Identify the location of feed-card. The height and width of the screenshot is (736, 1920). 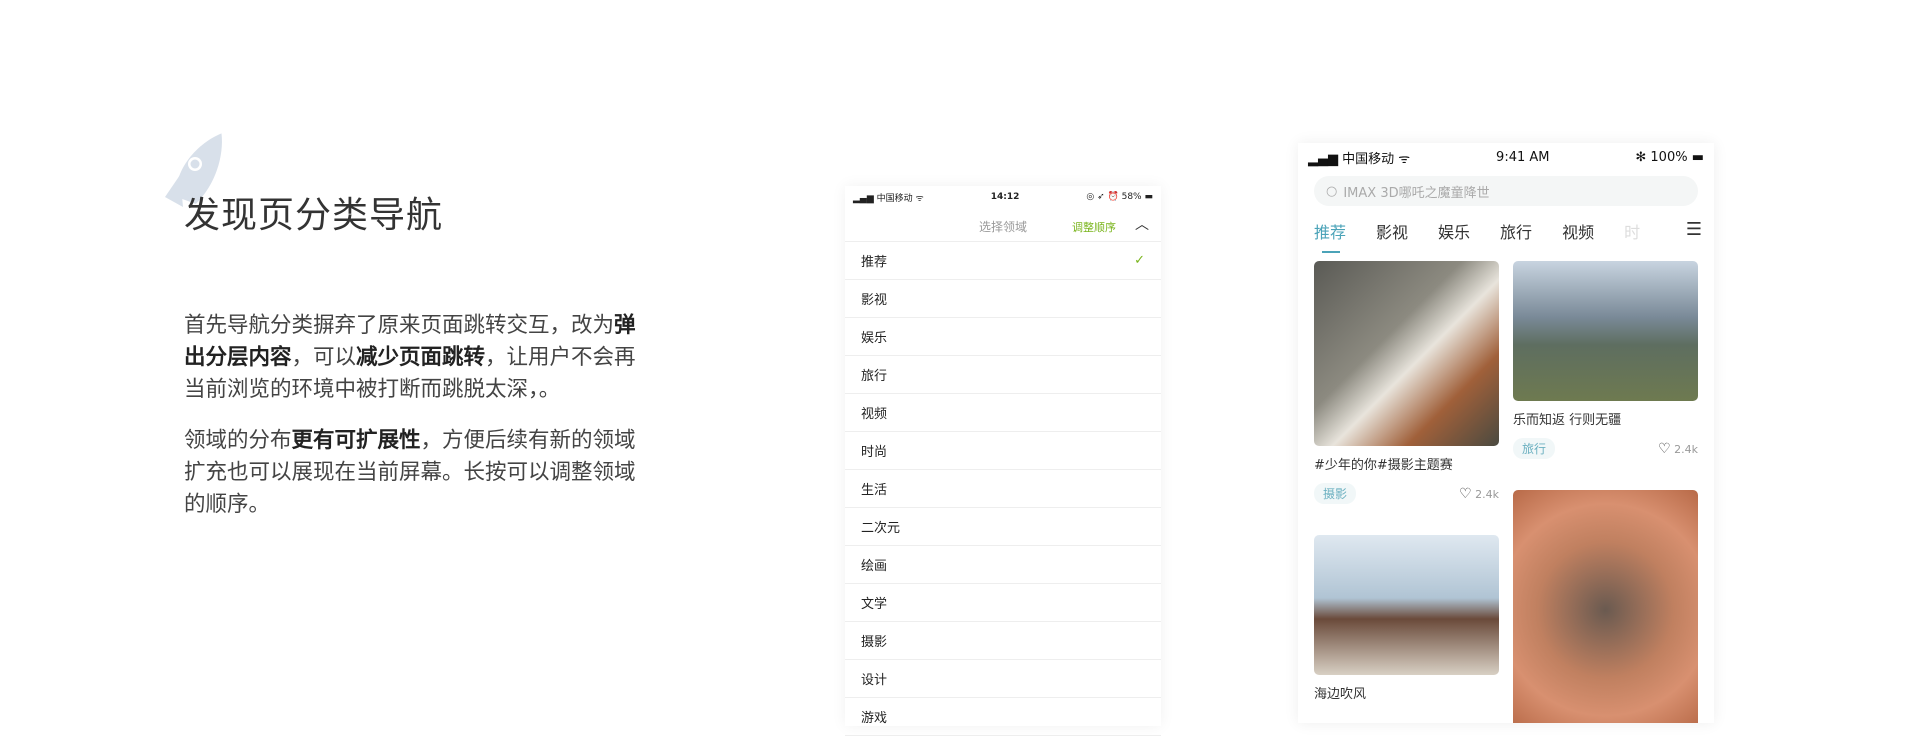
(1605, 606).